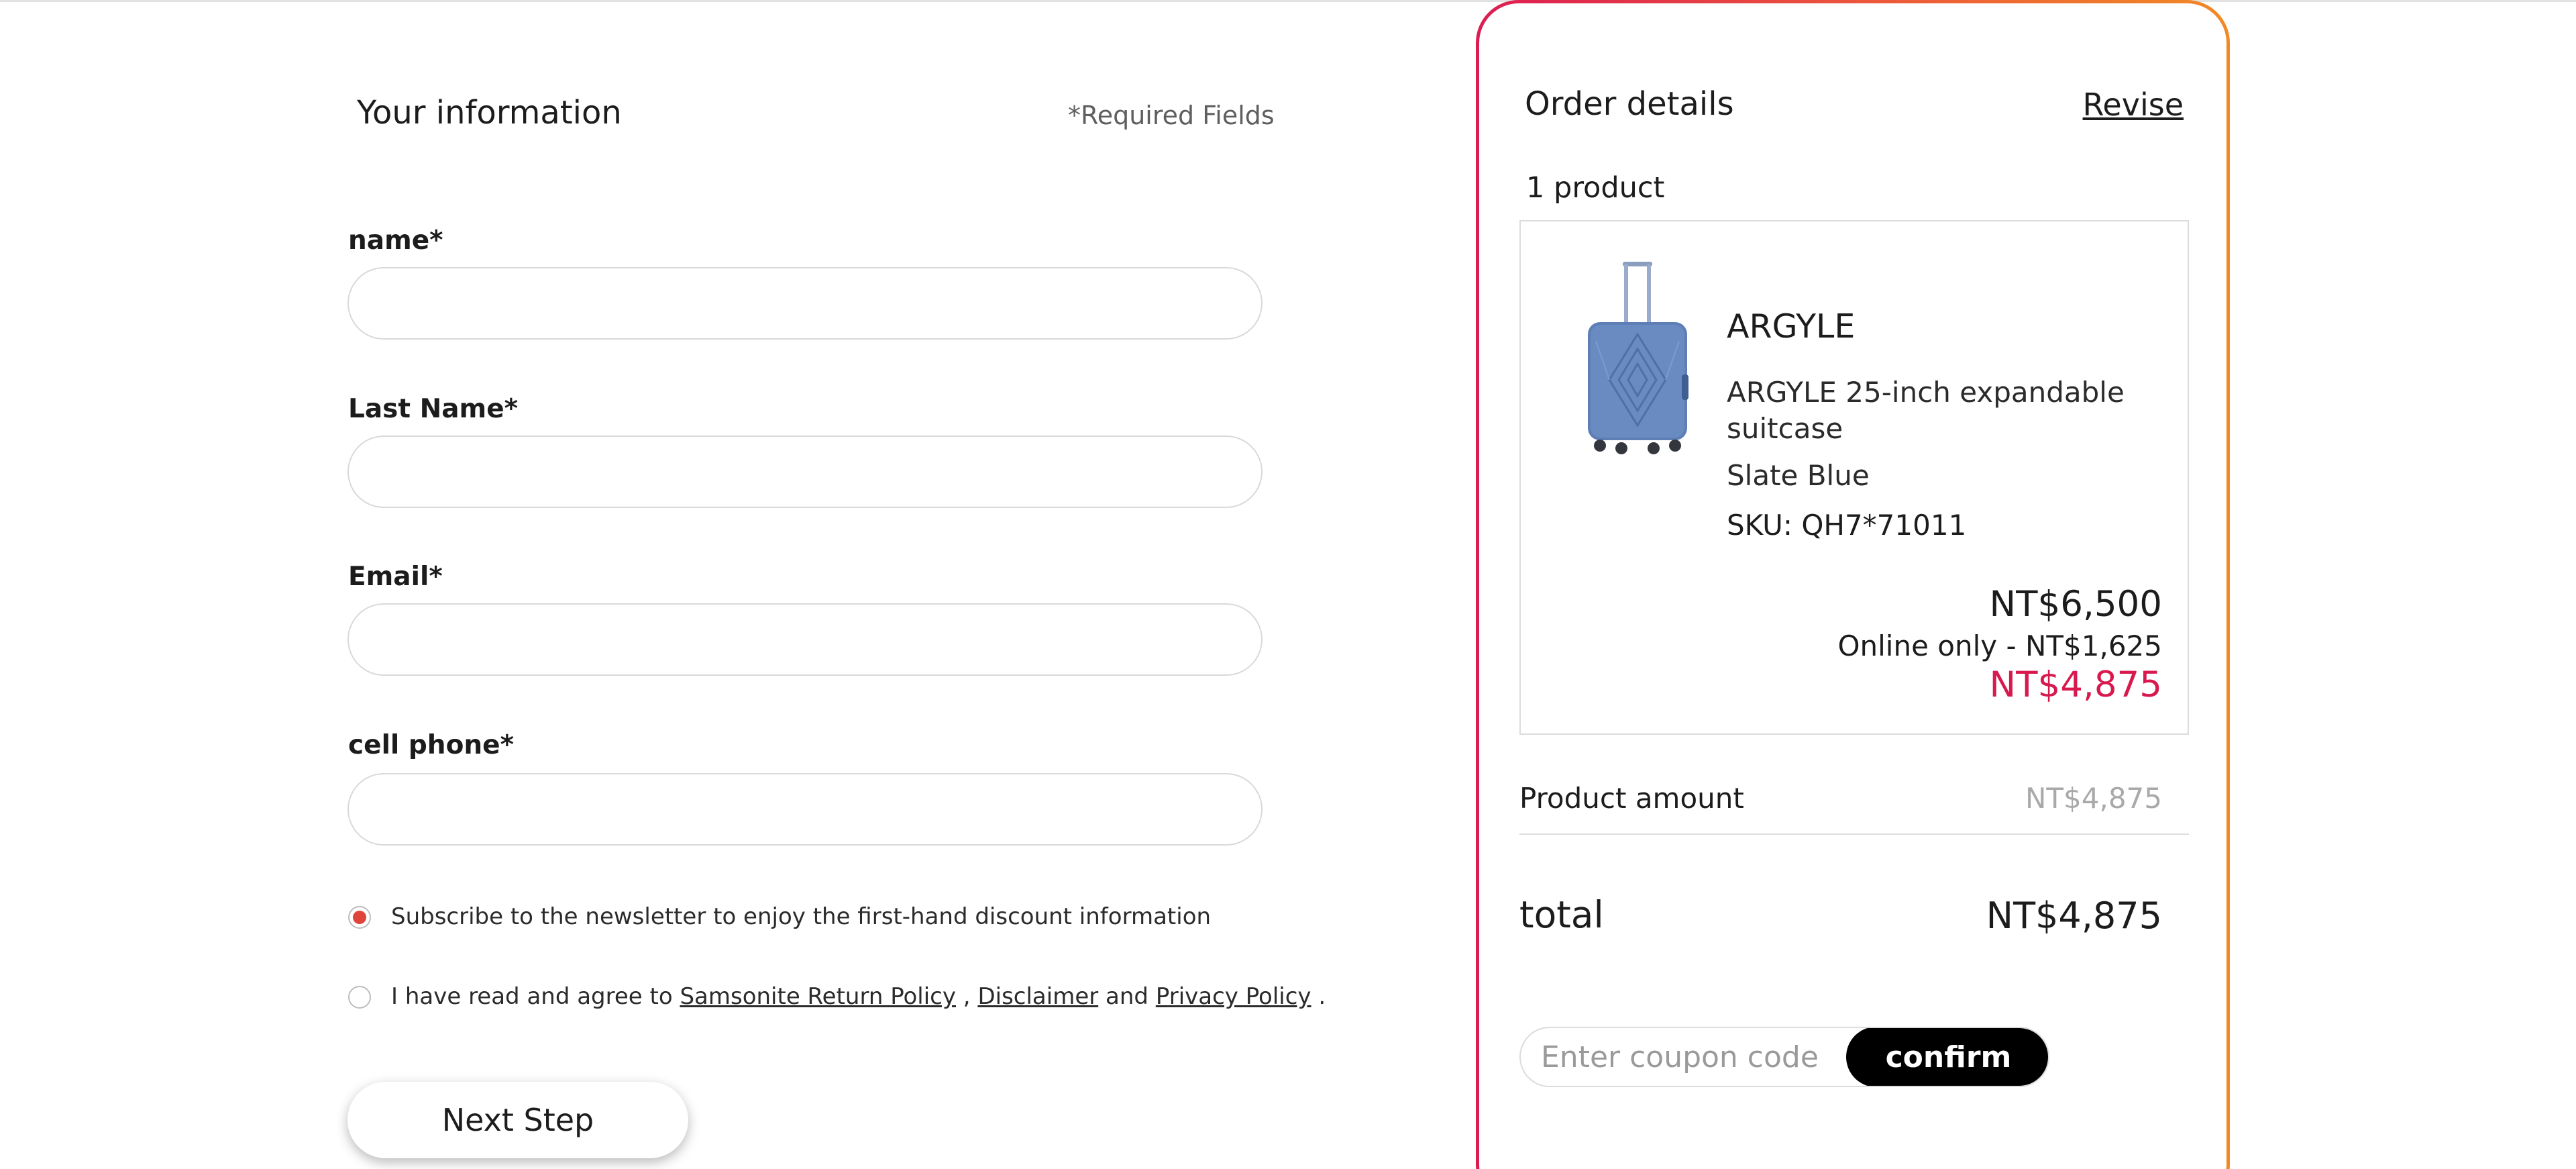  What do you see at coordinates (433, 409) in the screenshot?
I see `last-name-label: Last Name*` at bounding box center [433, 409].